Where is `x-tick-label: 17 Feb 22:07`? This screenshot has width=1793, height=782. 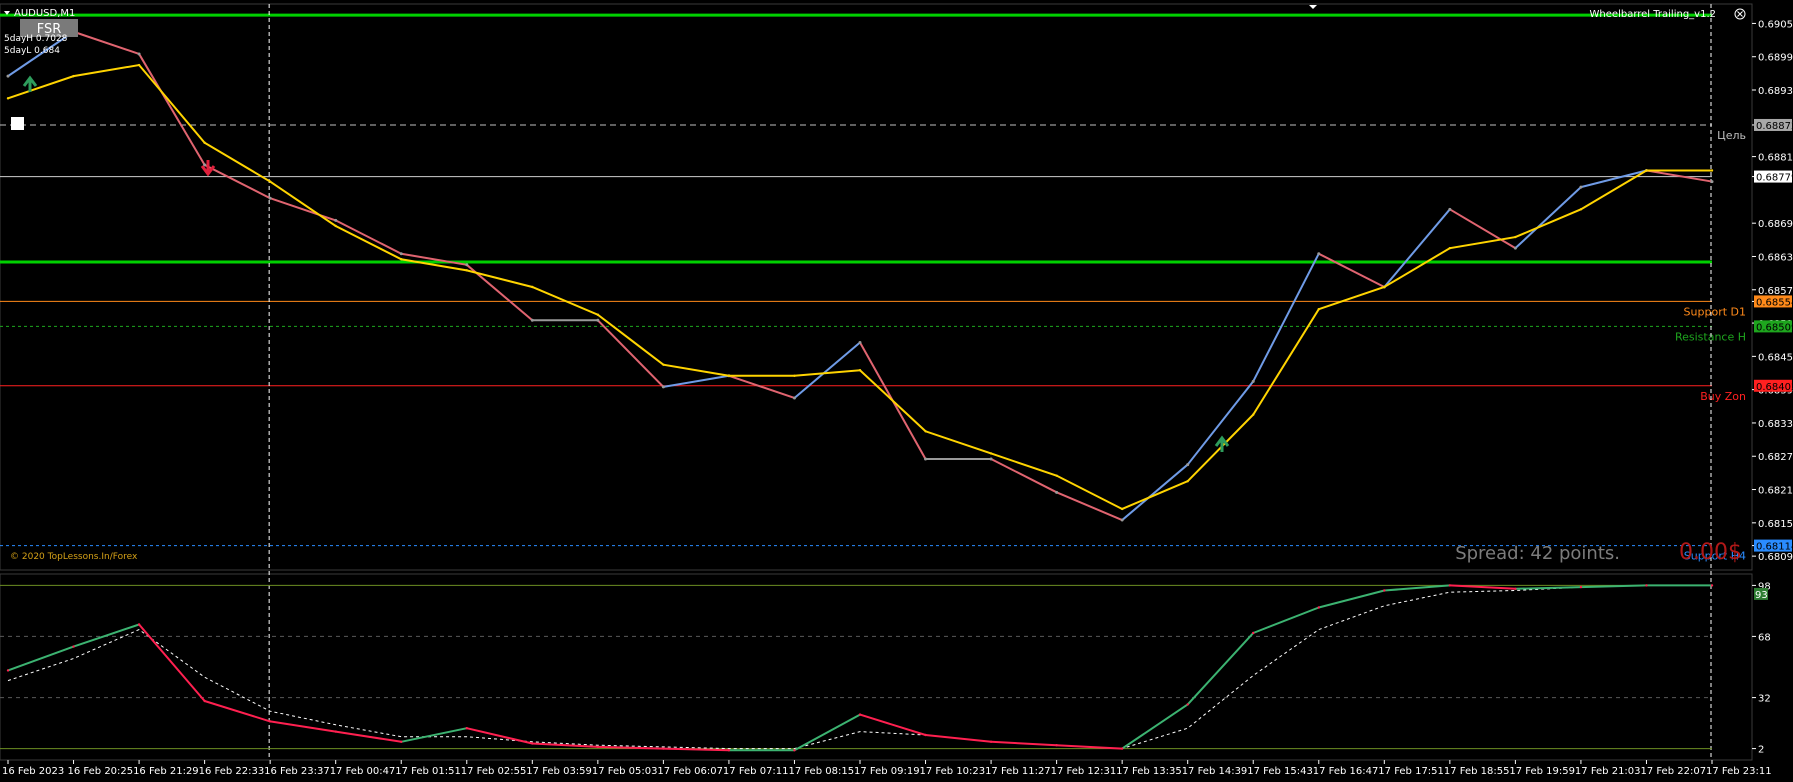
x-tick-label: 17 Feb 22:07 is located at coordinates (1673, 771).